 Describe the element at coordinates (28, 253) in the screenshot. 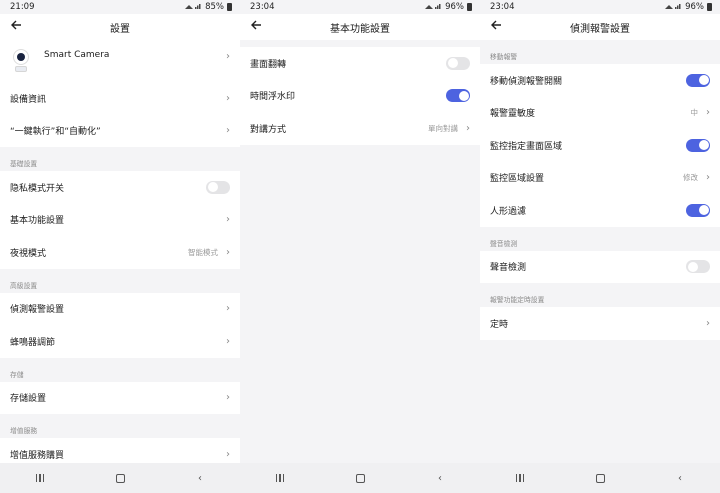

I see `night-mode-label: 夜視模式` at that location.